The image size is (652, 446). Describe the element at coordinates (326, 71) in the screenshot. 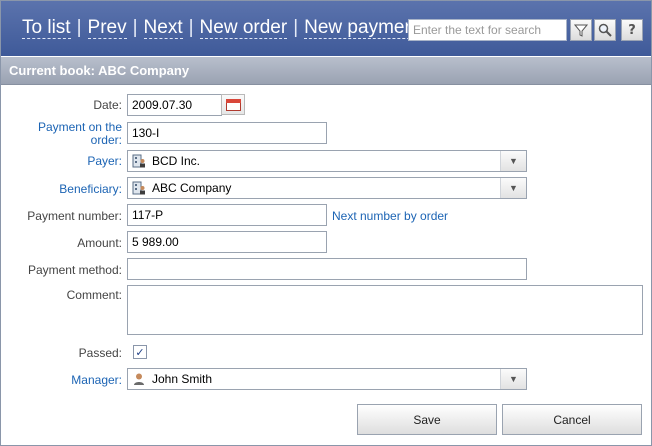

I see `section-header: Current book: ABC Company` at that location.